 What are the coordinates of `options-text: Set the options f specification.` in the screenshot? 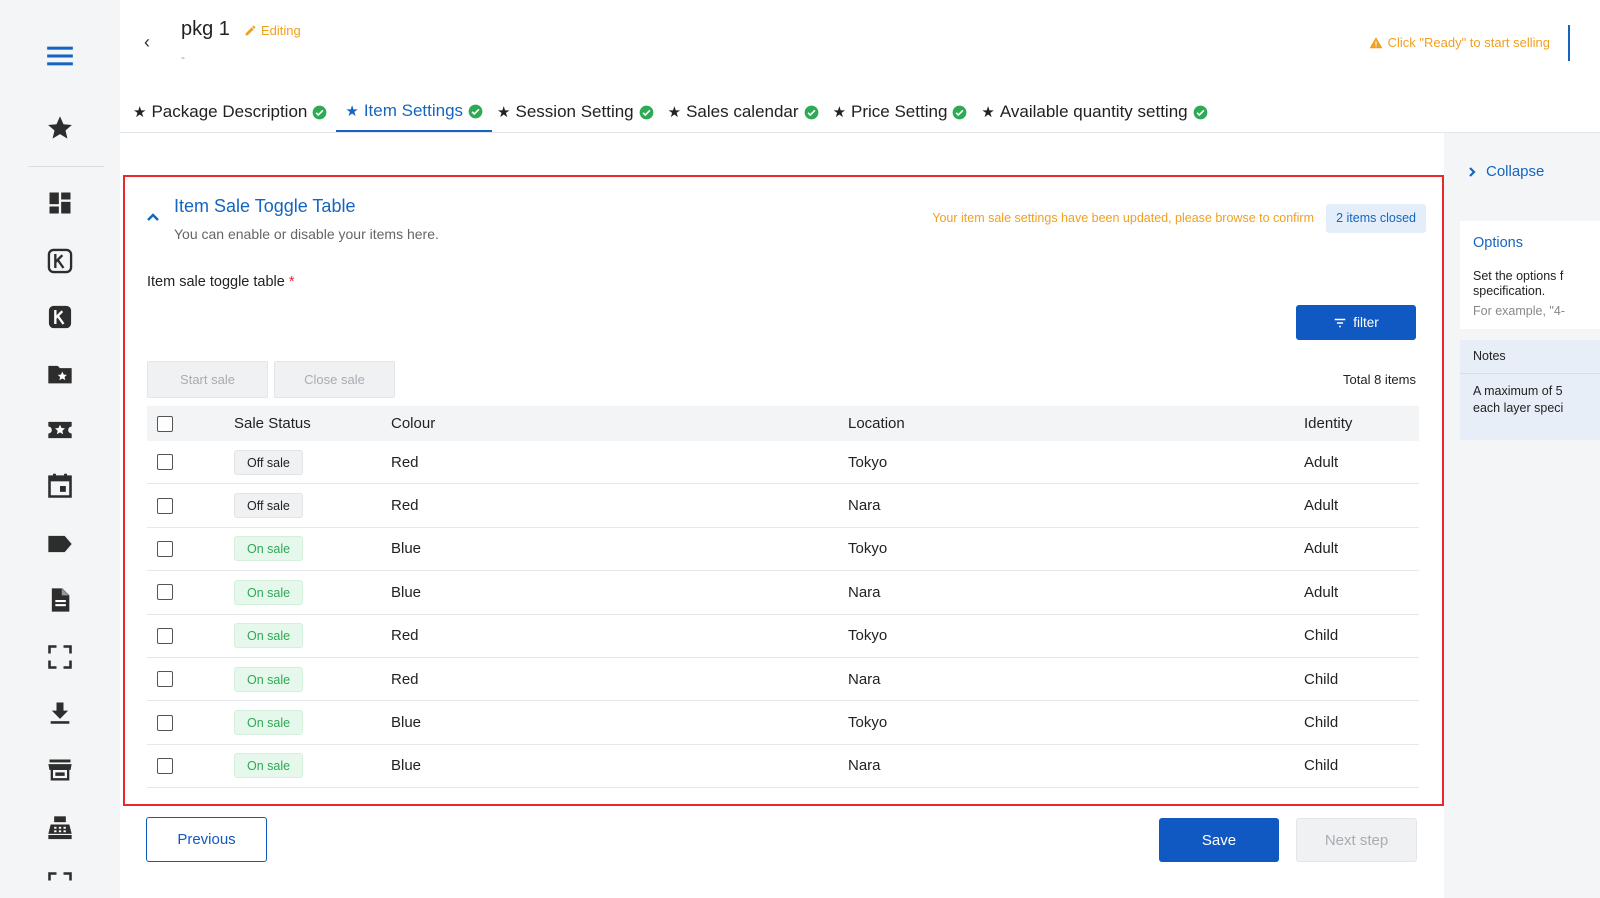 It's located at (1518, 284).